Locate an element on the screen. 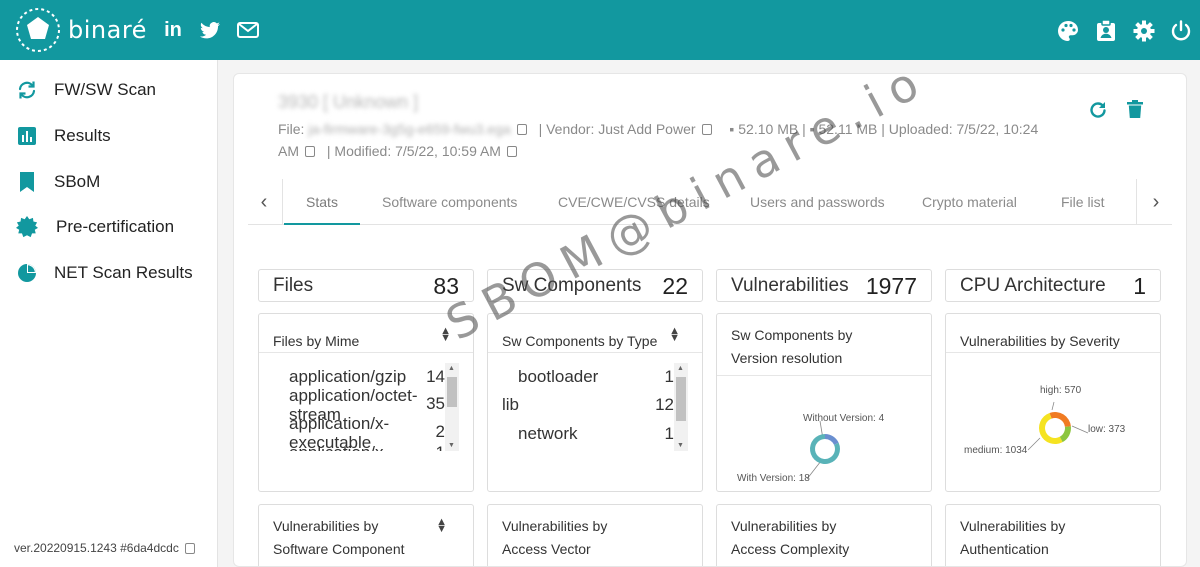 Image resolution: width=1200 pixels, height=567 pixels. sidebar-item-label: FW/SW Scan is located at coordinates (105, 89).